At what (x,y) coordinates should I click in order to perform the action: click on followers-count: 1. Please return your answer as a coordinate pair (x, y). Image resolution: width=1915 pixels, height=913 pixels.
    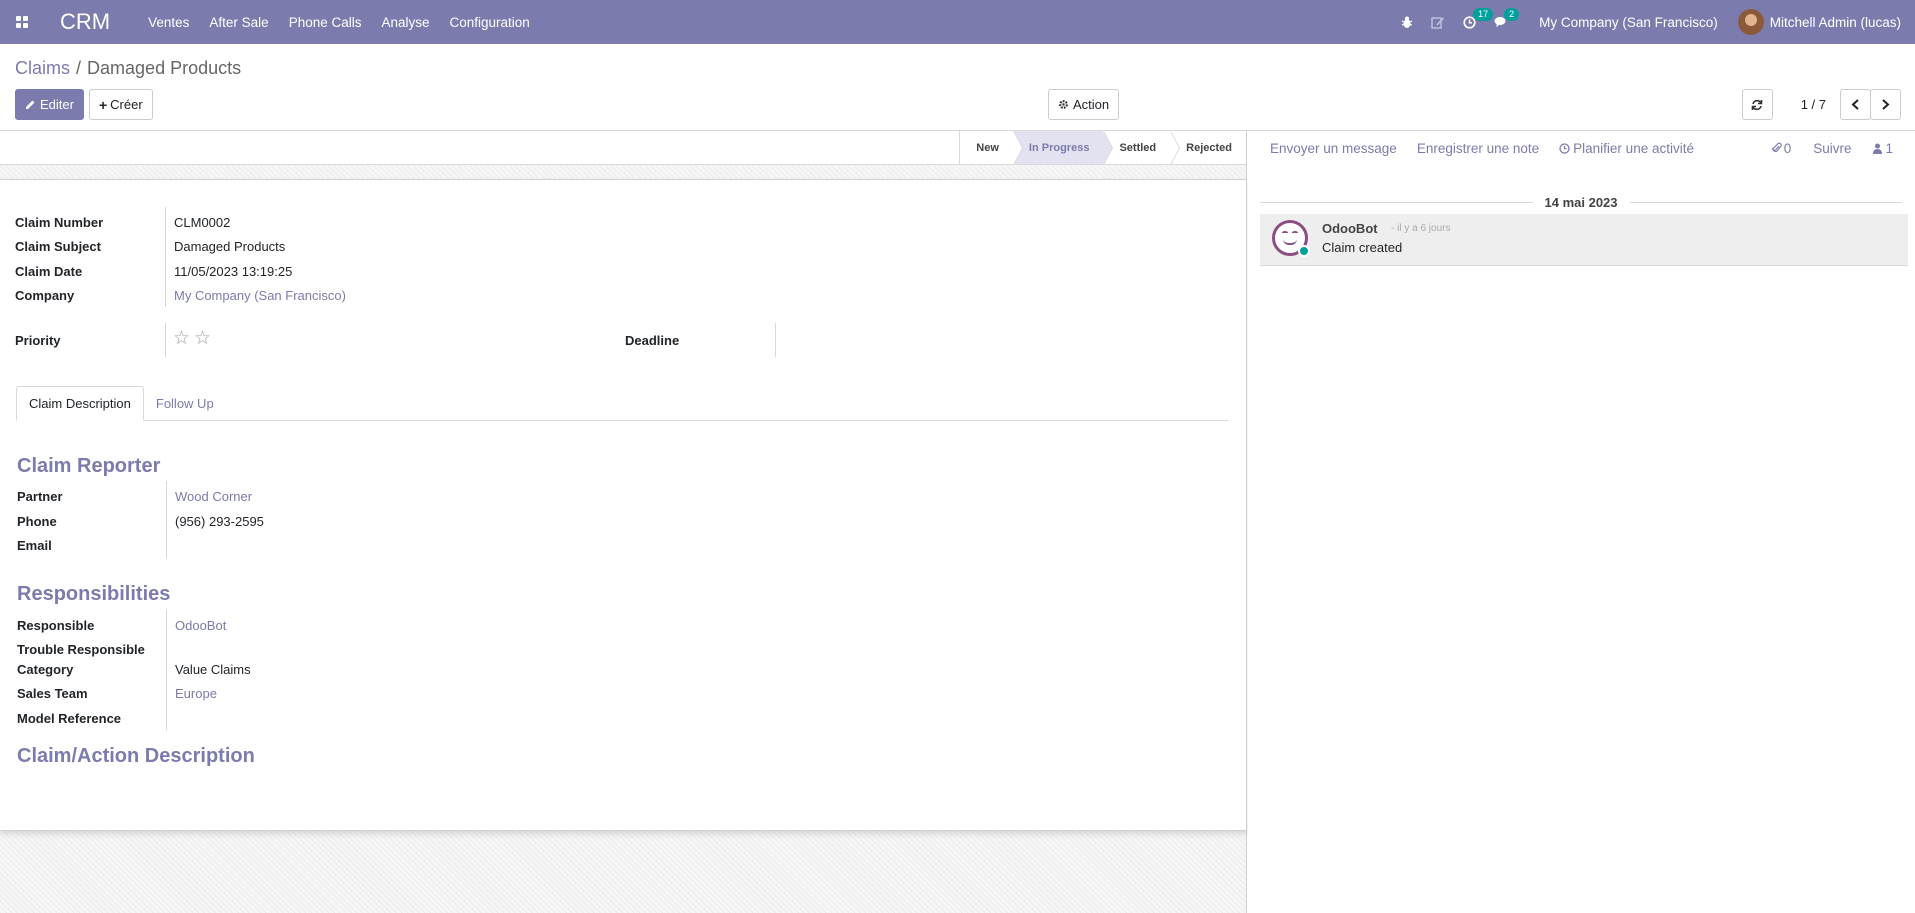
    Looking at the image, I should click on (1889, 148).